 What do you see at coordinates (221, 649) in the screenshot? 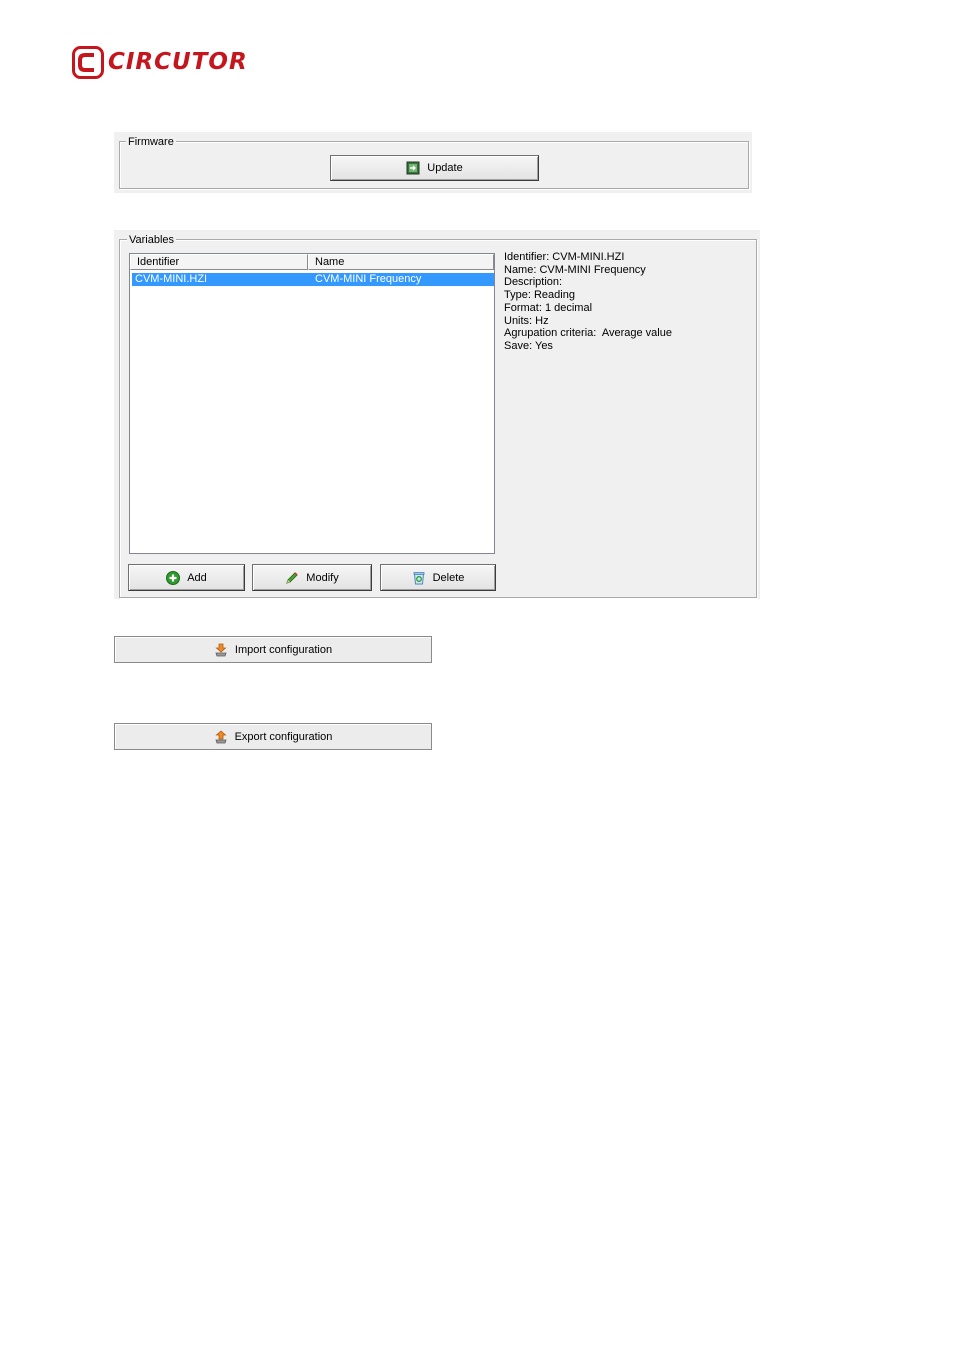
I see `import-icon` at bounding box center [221, 649].